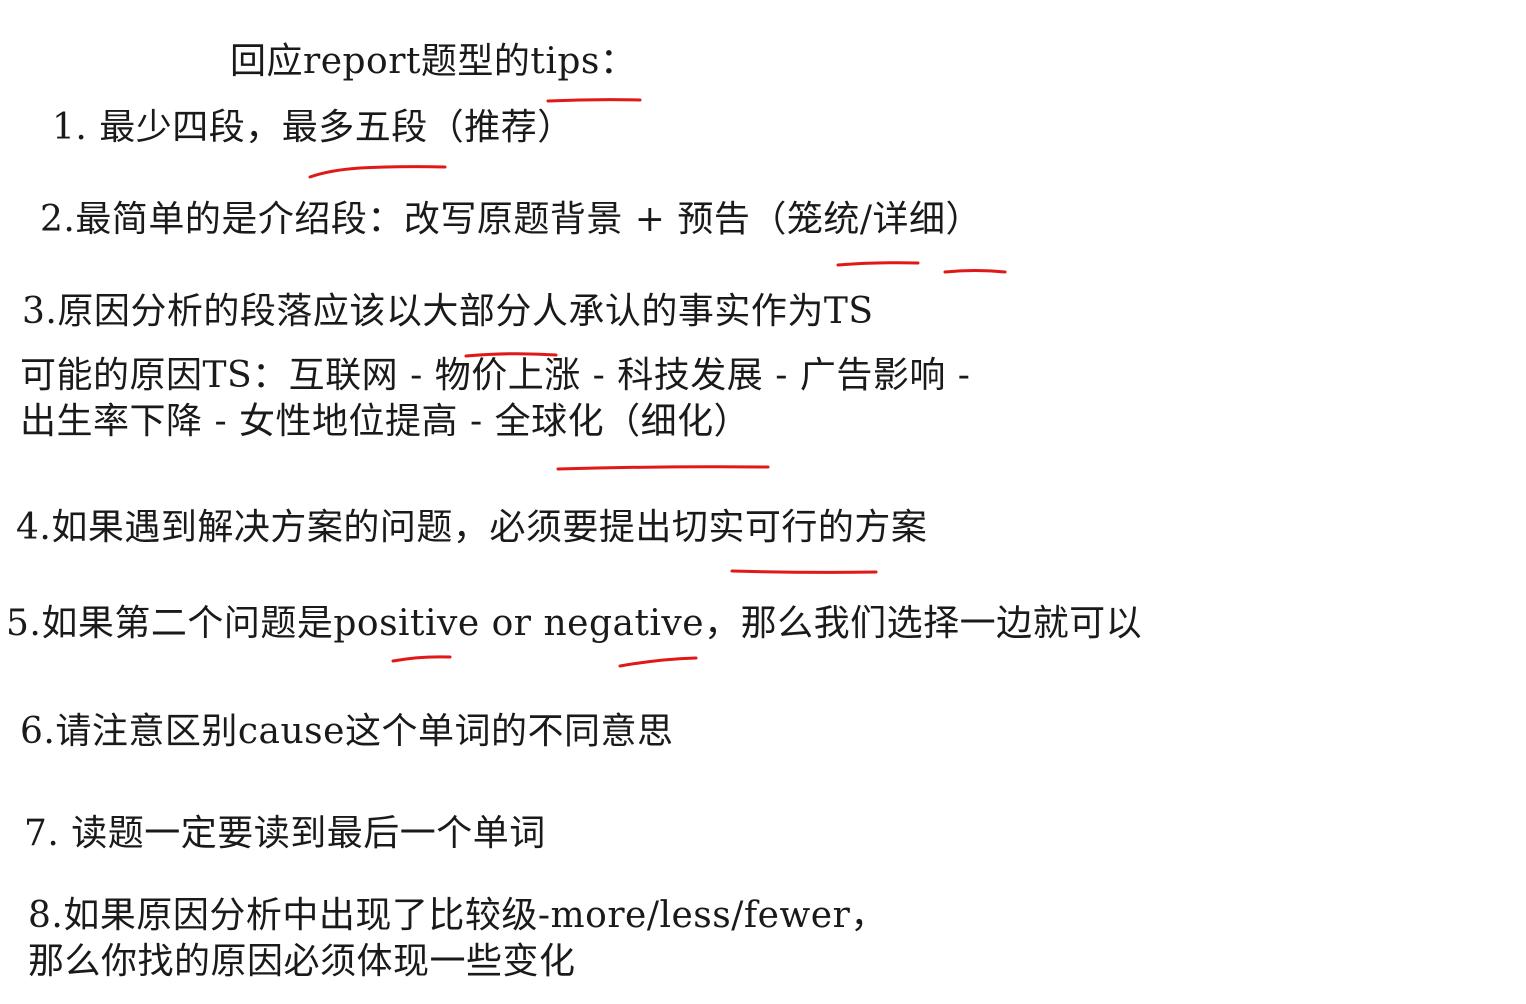 This screenshot has height=1004, width=1526. I want to click on tip-8-line-1: 8.如果原因分析中出现了比较级-more/less/fewer，, so click(457, 915).